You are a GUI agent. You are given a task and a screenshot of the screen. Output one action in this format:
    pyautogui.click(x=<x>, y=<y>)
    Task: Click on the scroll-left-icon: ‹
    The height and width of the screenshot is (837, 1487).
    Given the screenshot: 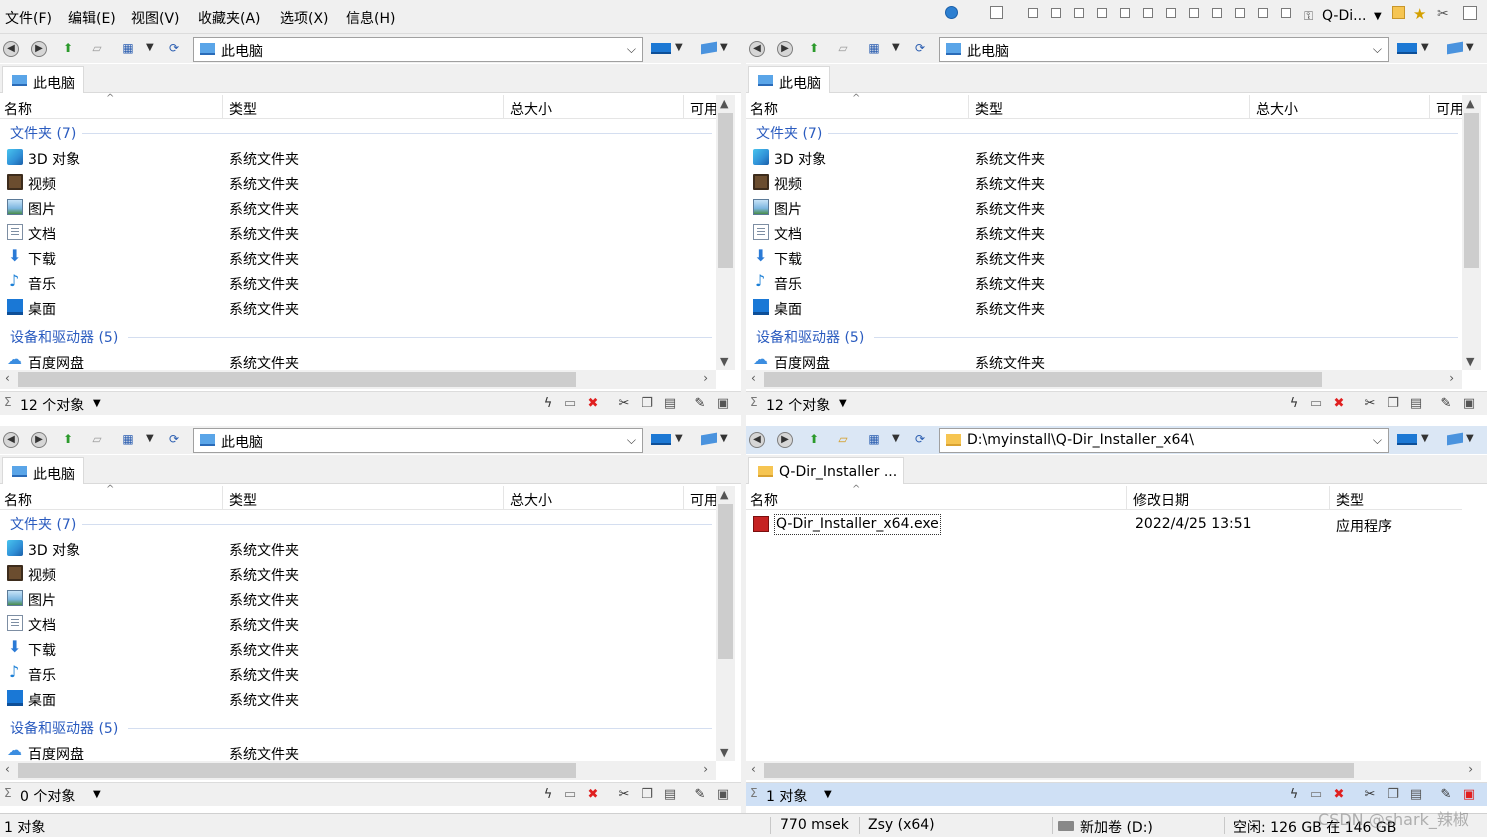 What is the action you would take?
    pyautogui.click(x=7, y=378)
    